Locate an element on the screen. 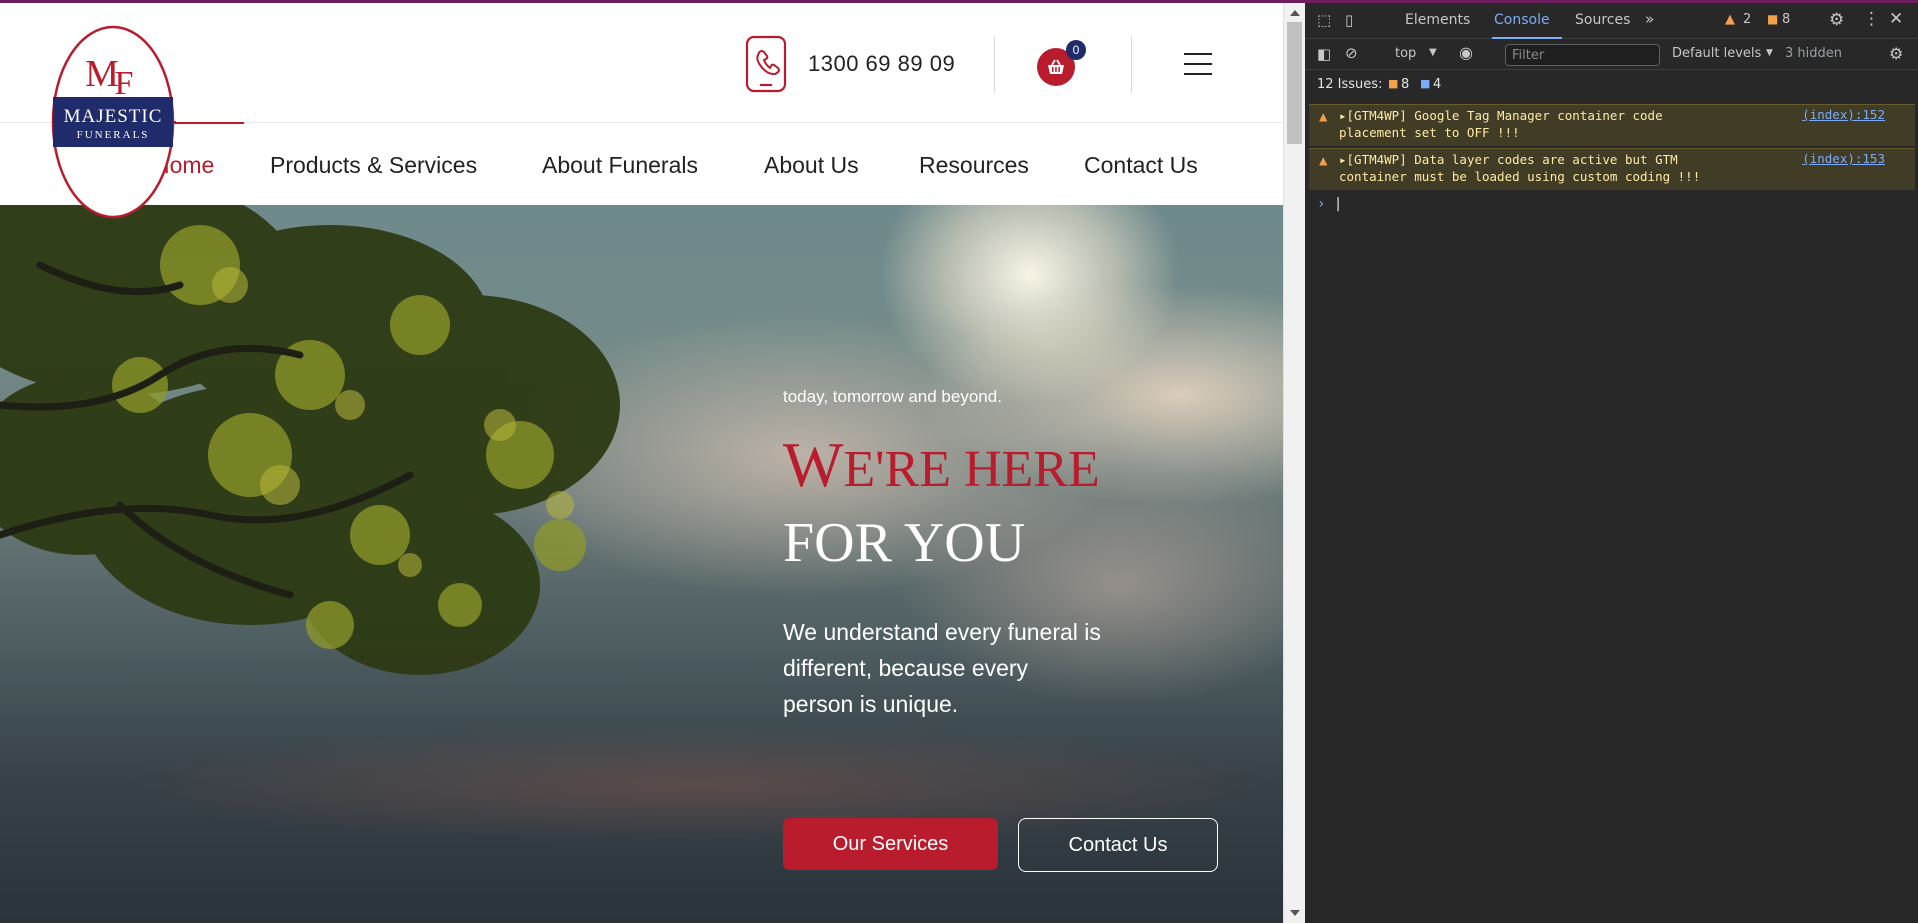 This screenshot has height=923, width=1918. clear-console-icon: ⊘ is located at coordinates (1351, 53).